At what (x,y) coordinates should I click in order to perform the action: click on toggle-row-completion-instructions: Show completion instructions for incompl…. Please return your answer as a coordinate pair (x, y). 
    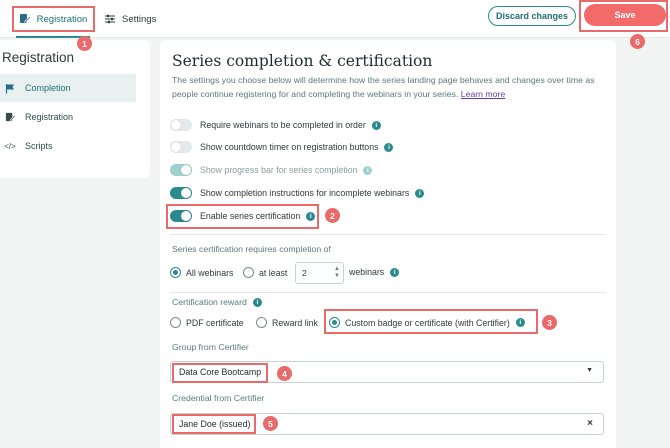
    Looking at the image, I should click on (297, 193).